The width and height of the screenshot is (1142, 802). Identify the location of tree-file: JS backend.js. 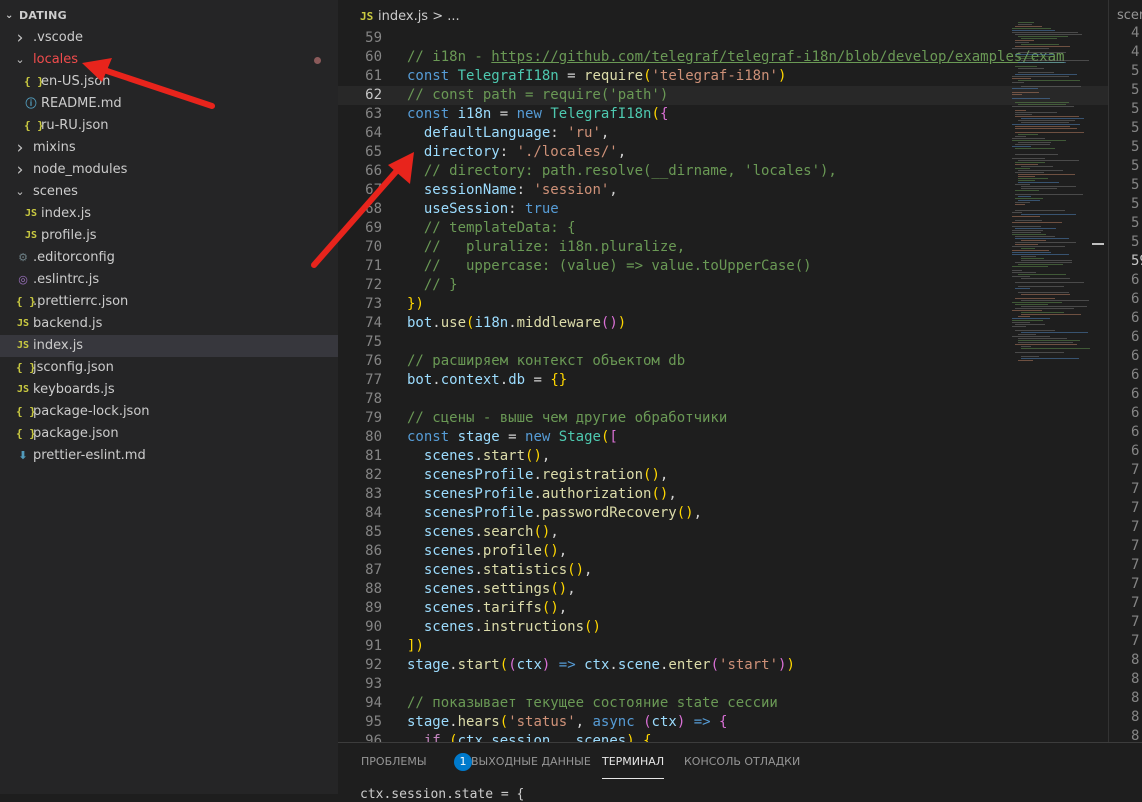
(169, 324).